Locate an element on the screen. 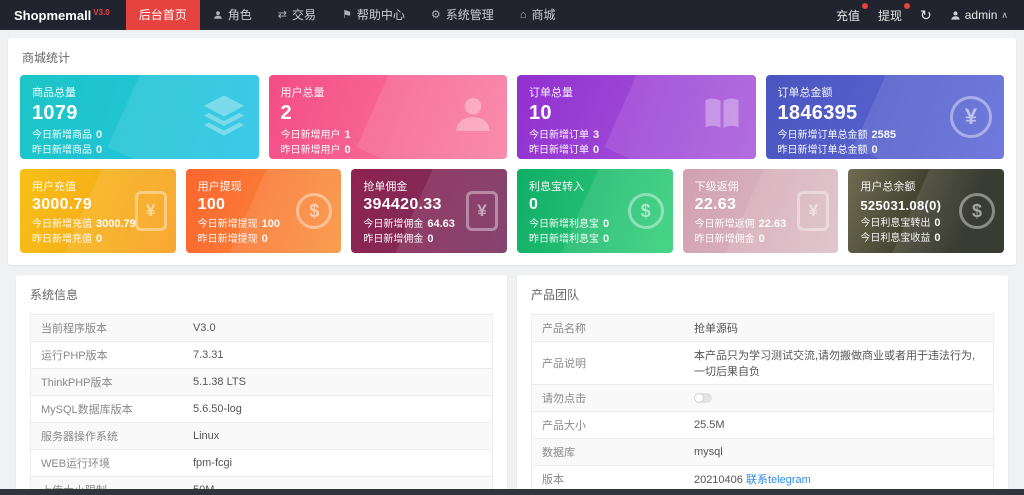 The image size is (1024, 495). do-not-click-toggle is located at coordinates (702, 398).